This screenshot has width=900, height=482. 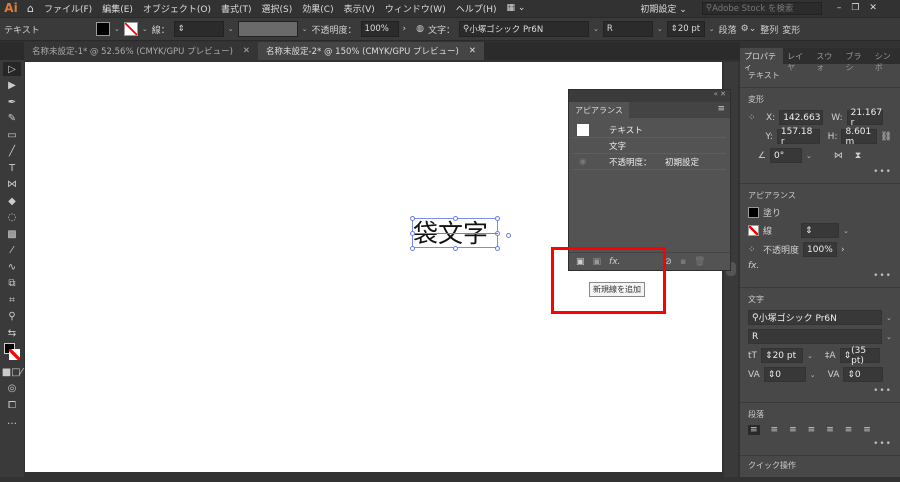 I want to click on close-window-button: ✕, so click(x=873, y=8).